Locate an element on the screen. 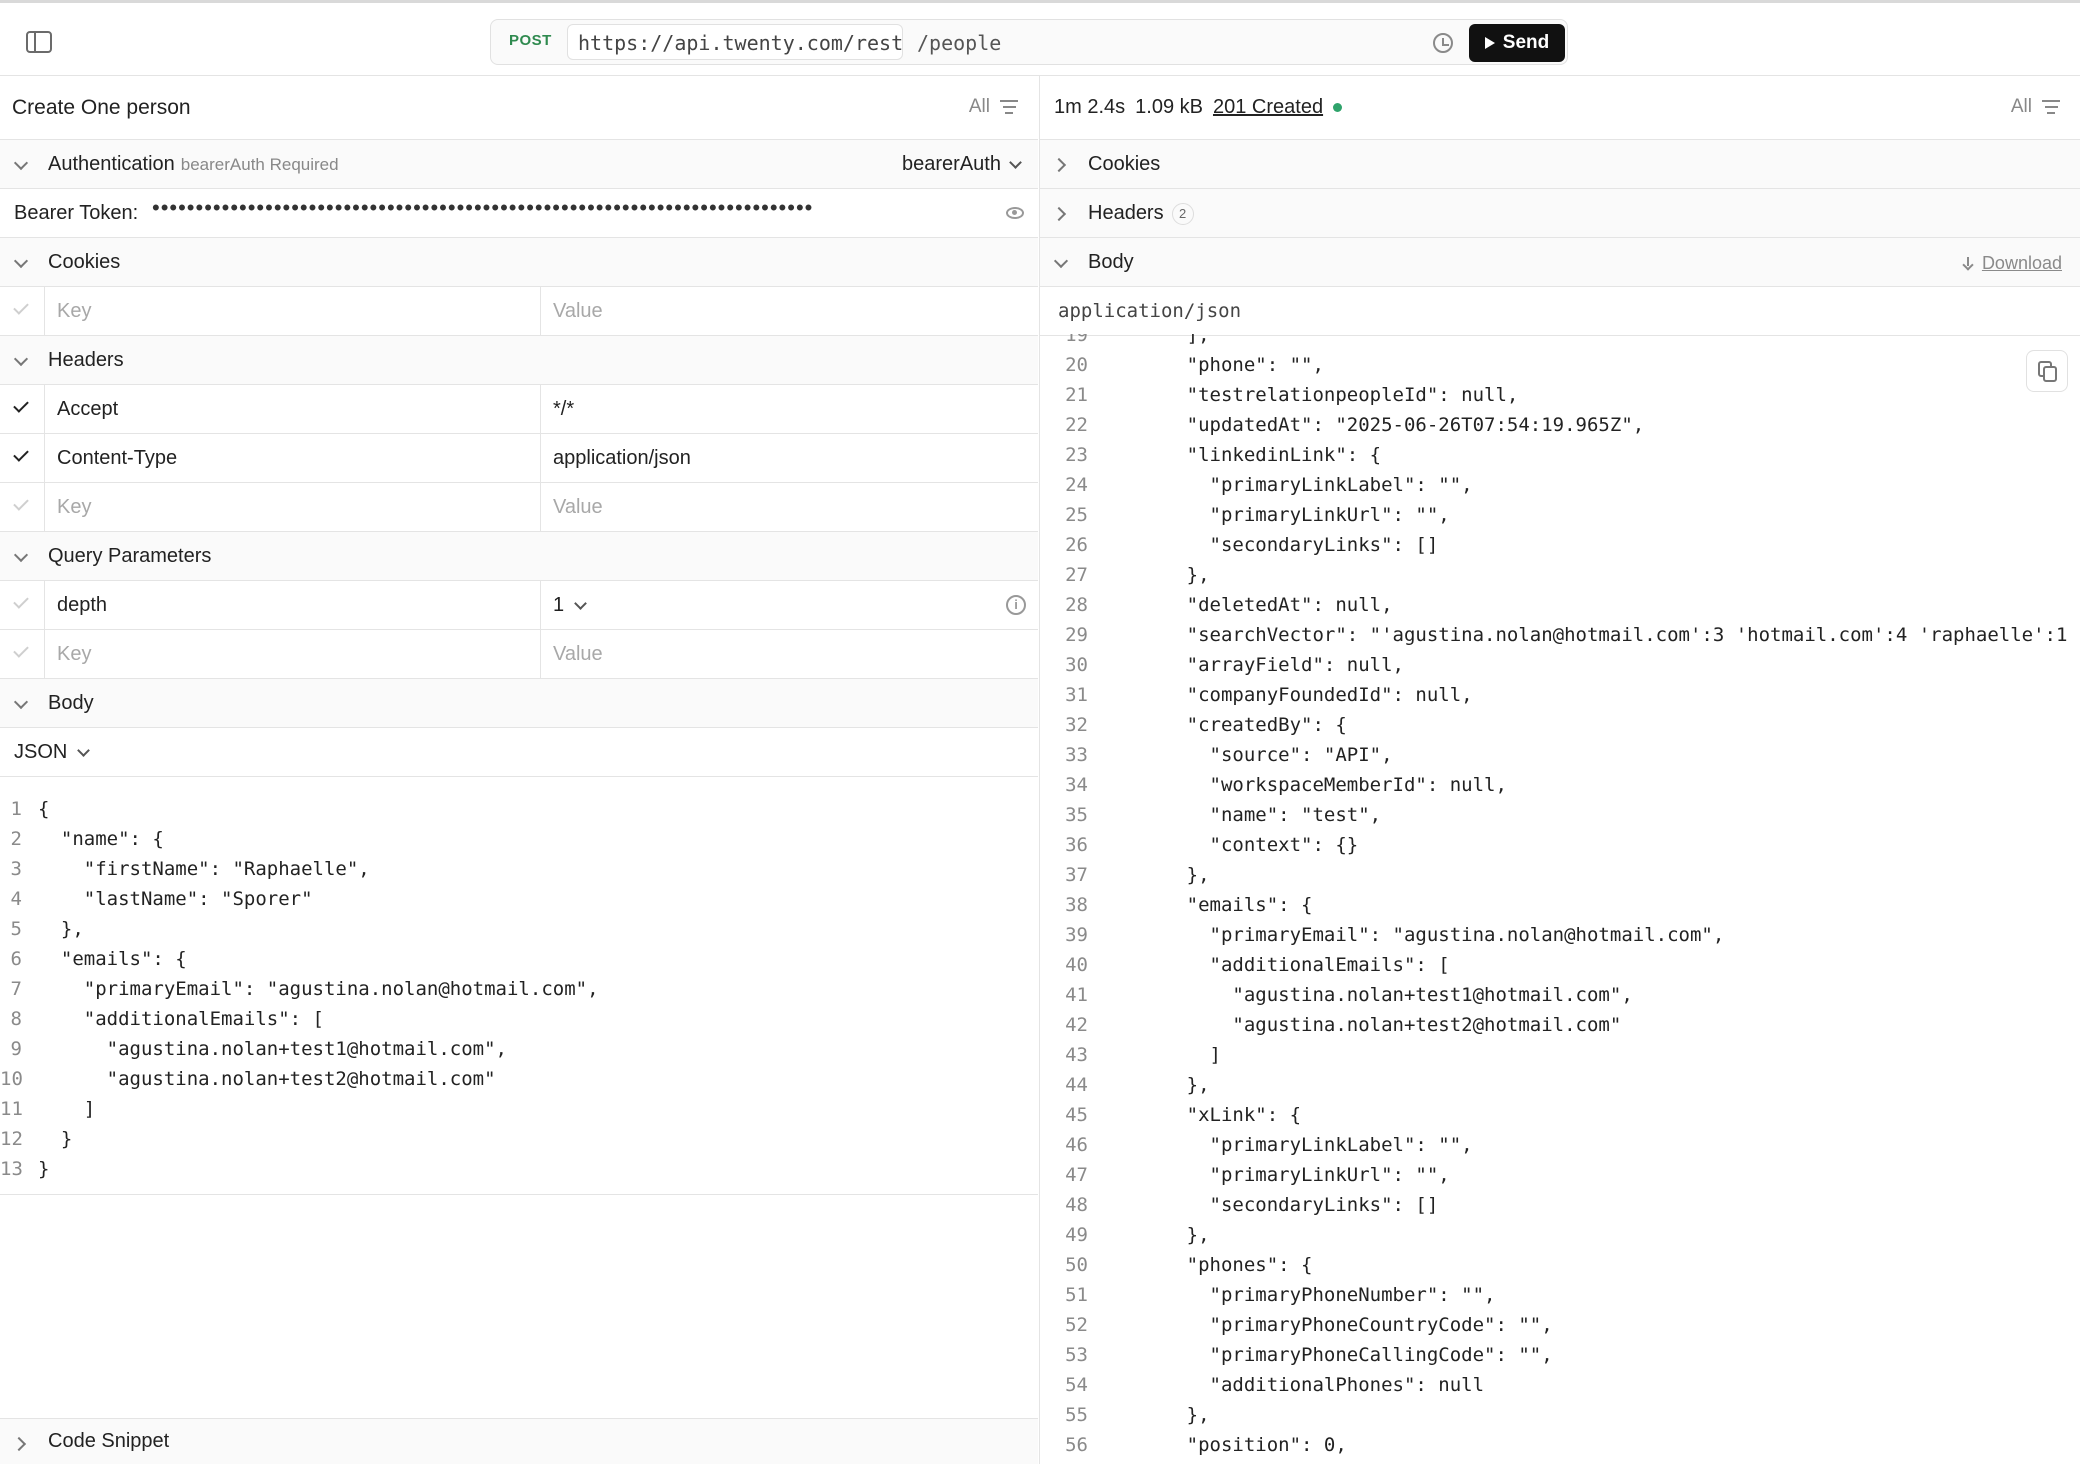  header-value-cell: application/json is located at coordinates (789, 458).